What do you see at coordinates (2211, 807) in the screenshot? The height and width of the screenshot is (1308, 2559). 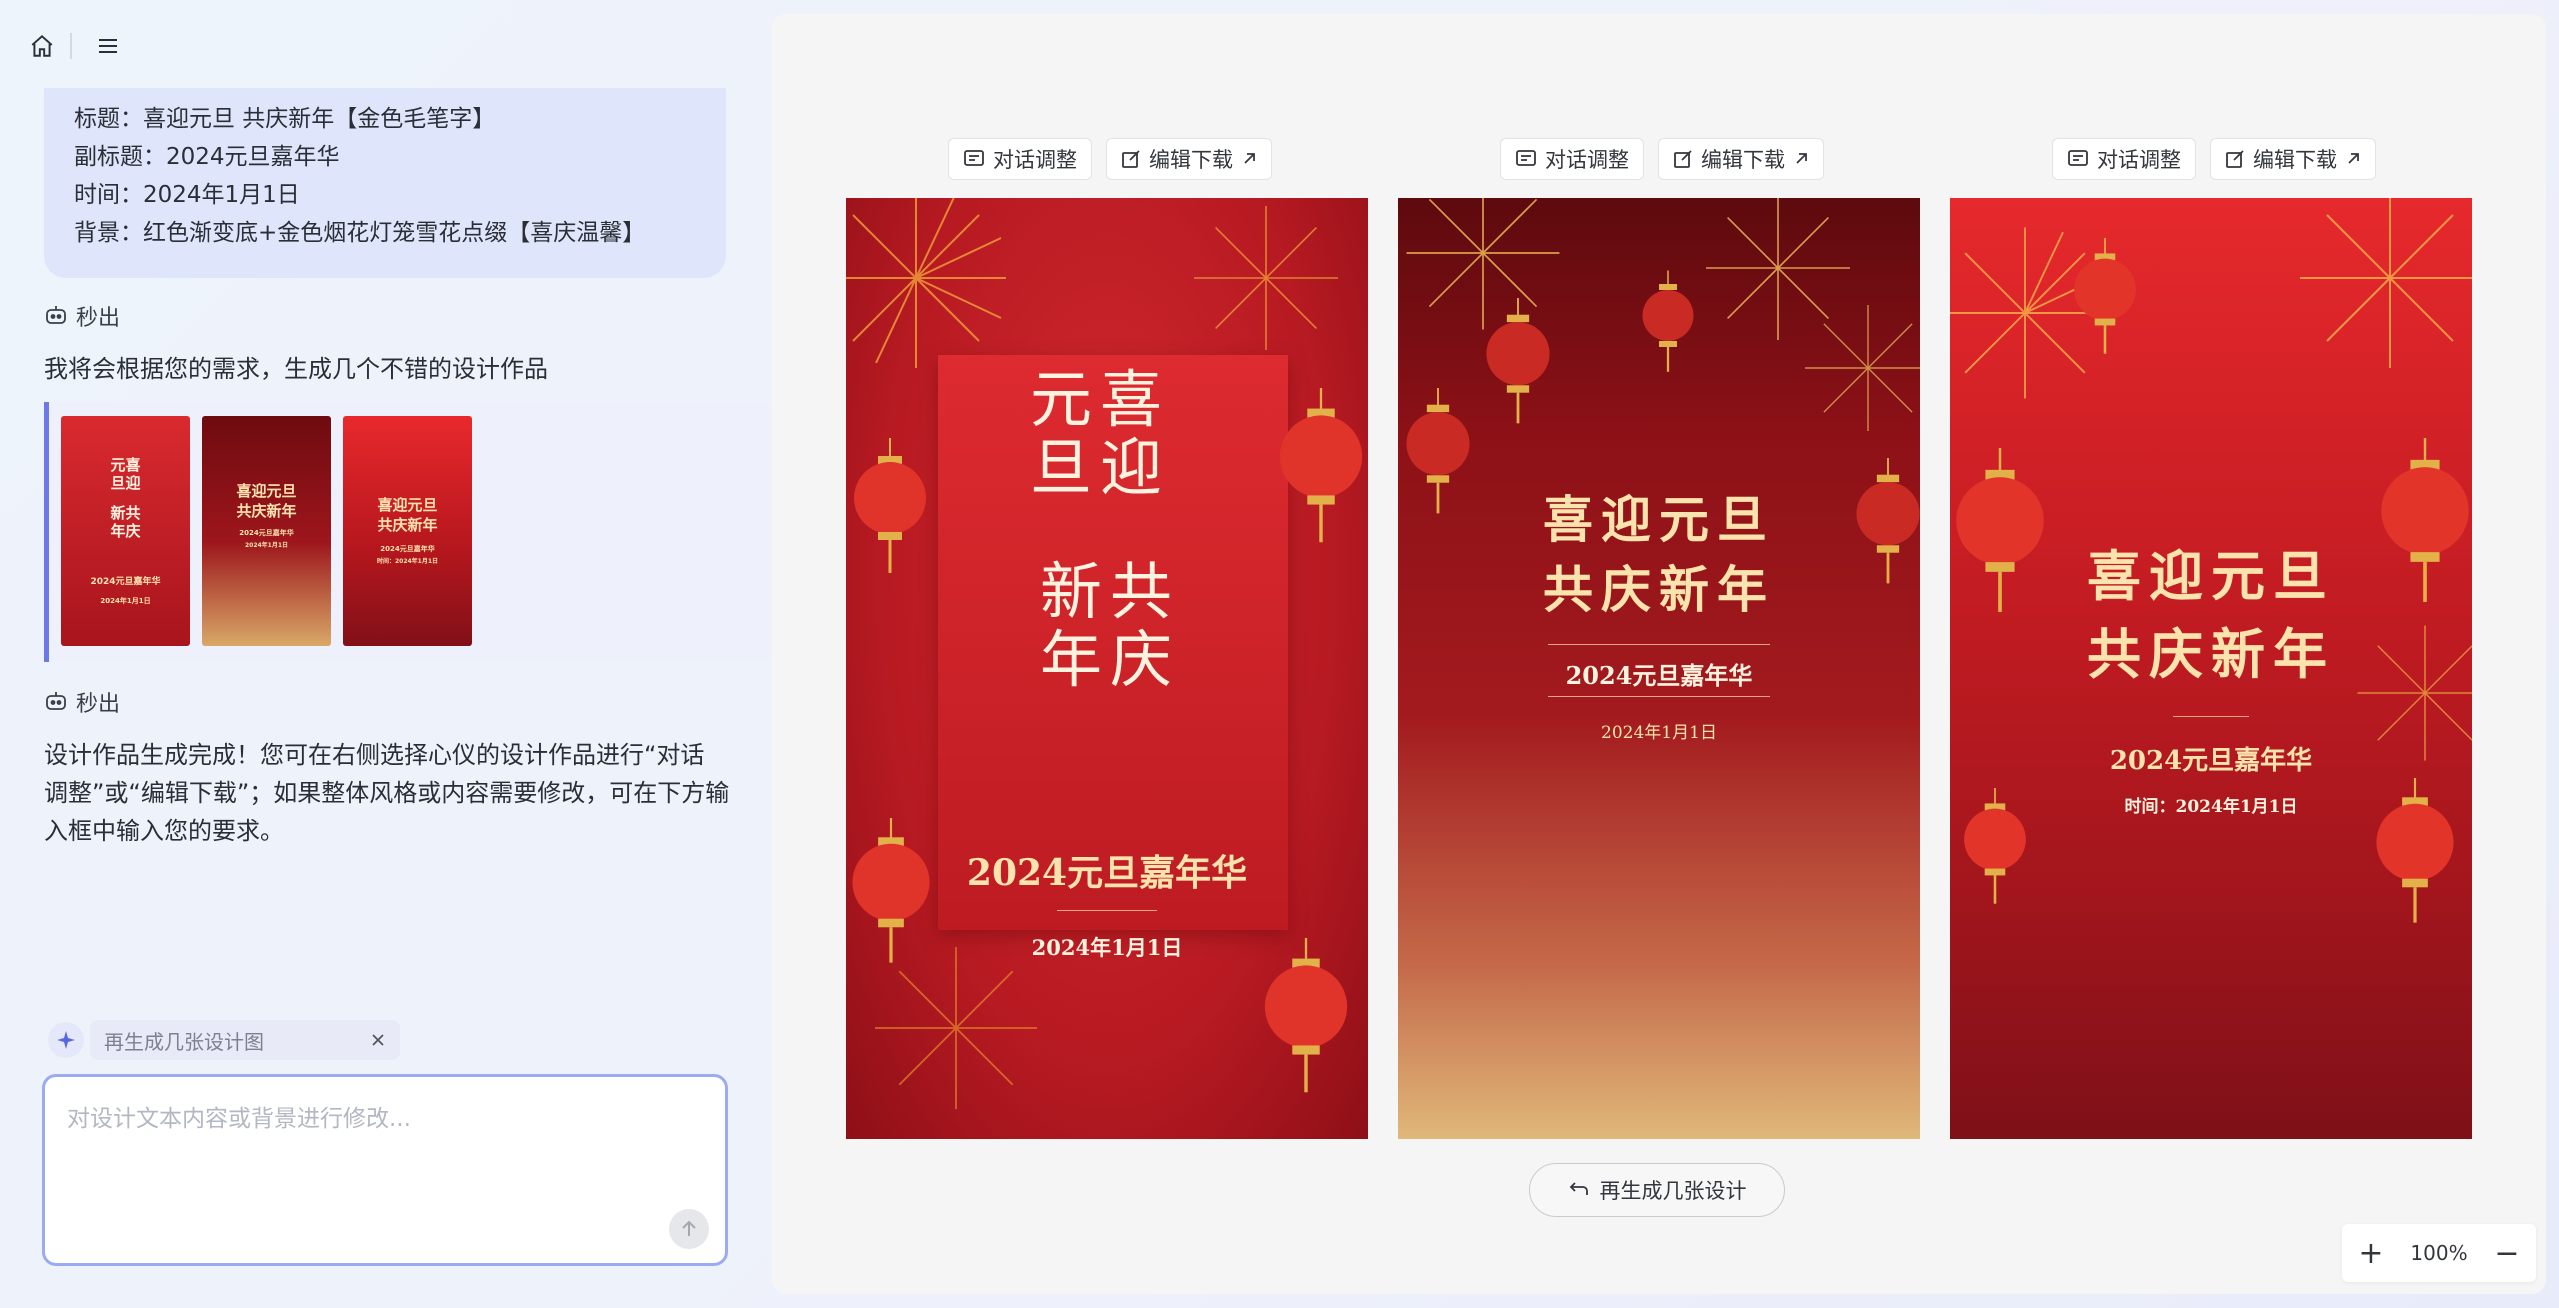 I see `poster-3-date: 时间：2024年1月1日` at bounding box center [2211, 807].